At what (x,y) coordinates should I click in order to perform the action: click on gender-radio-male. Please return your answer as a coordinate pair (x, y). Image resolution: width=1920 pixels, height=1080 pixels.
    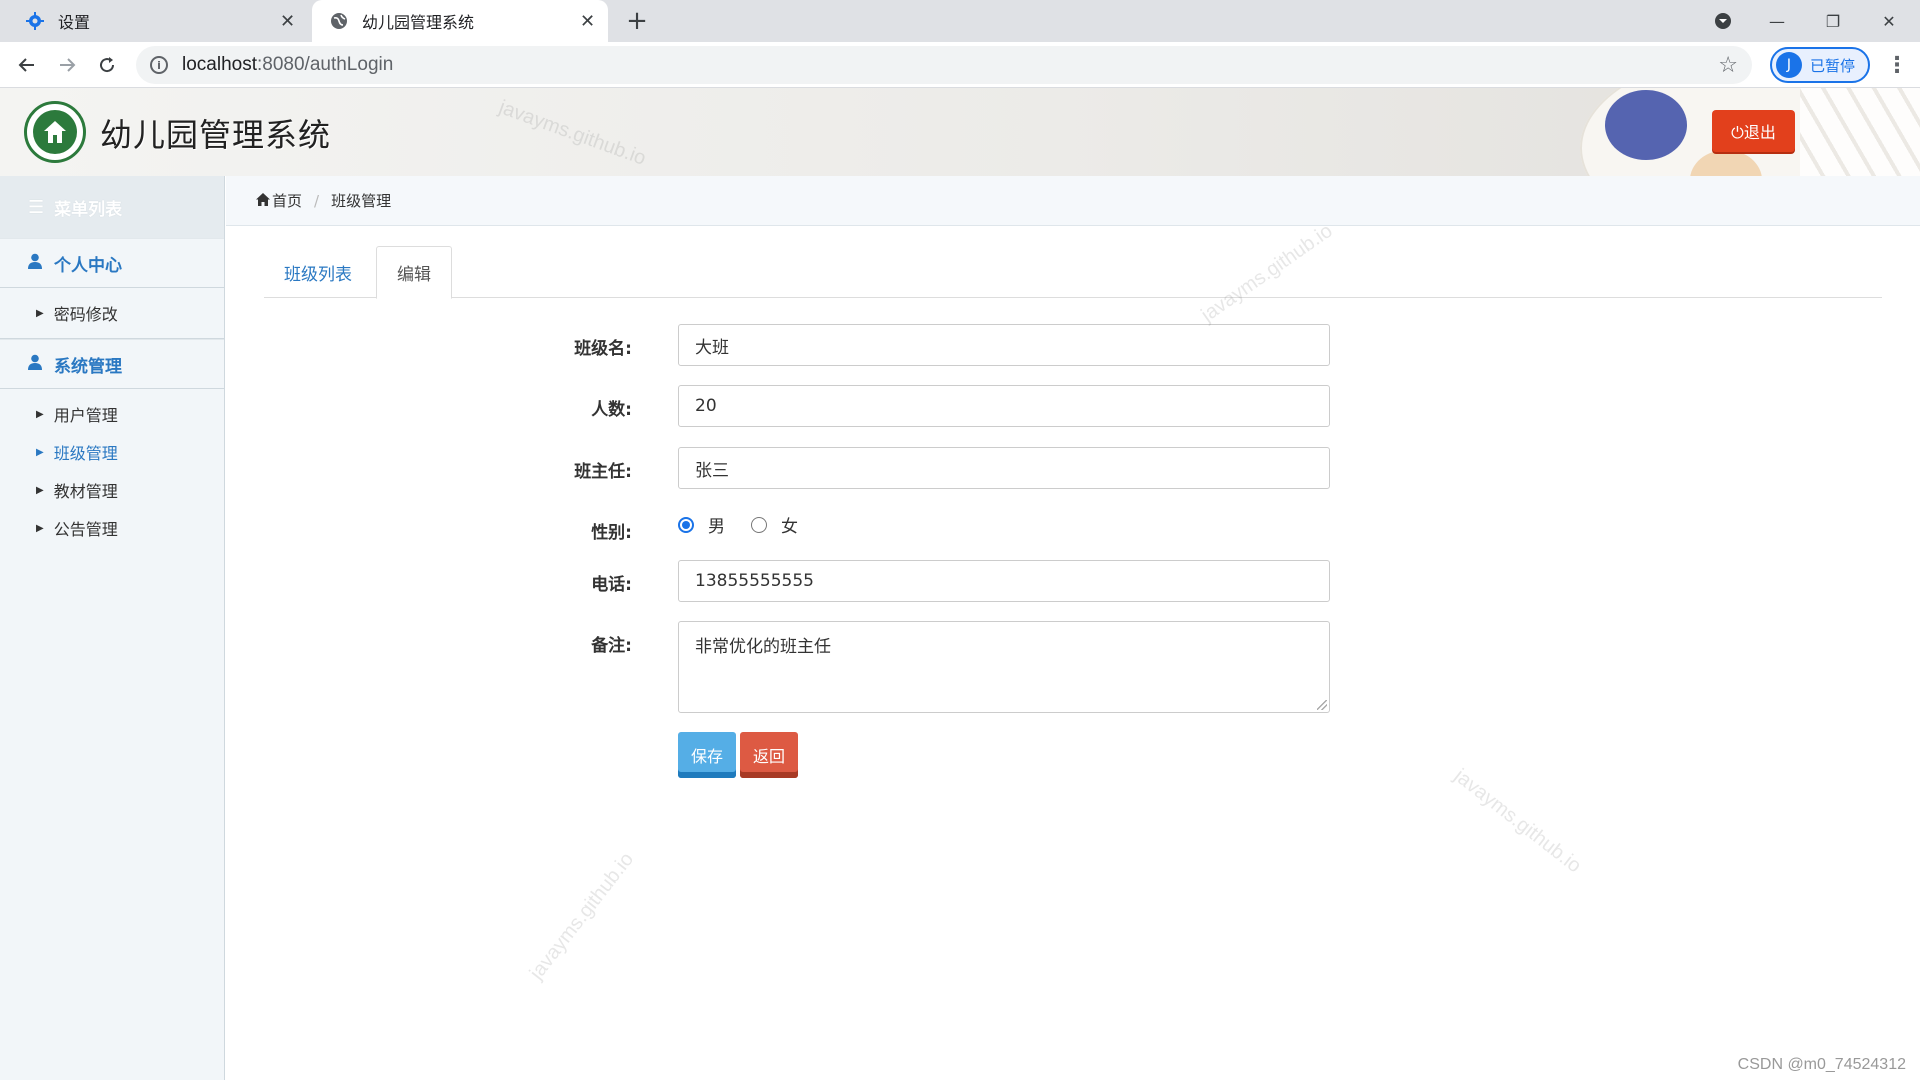
    Looking at the image, I should click on (686, 524).